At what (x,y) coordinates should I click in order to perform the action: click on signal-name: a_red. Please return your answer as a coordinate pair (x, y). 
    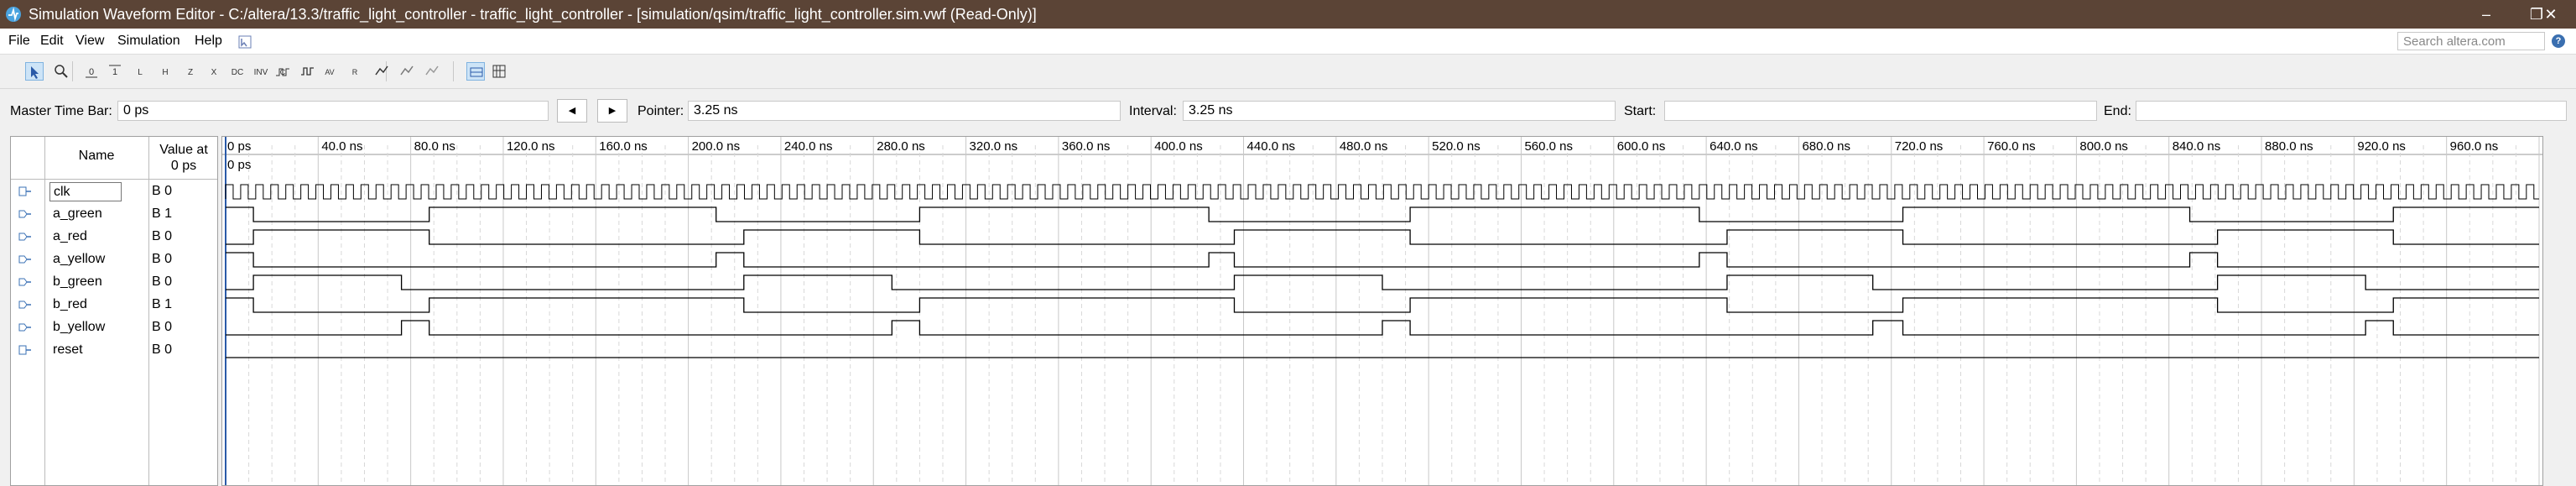
    Looking at the image, I should click on (70, 236).